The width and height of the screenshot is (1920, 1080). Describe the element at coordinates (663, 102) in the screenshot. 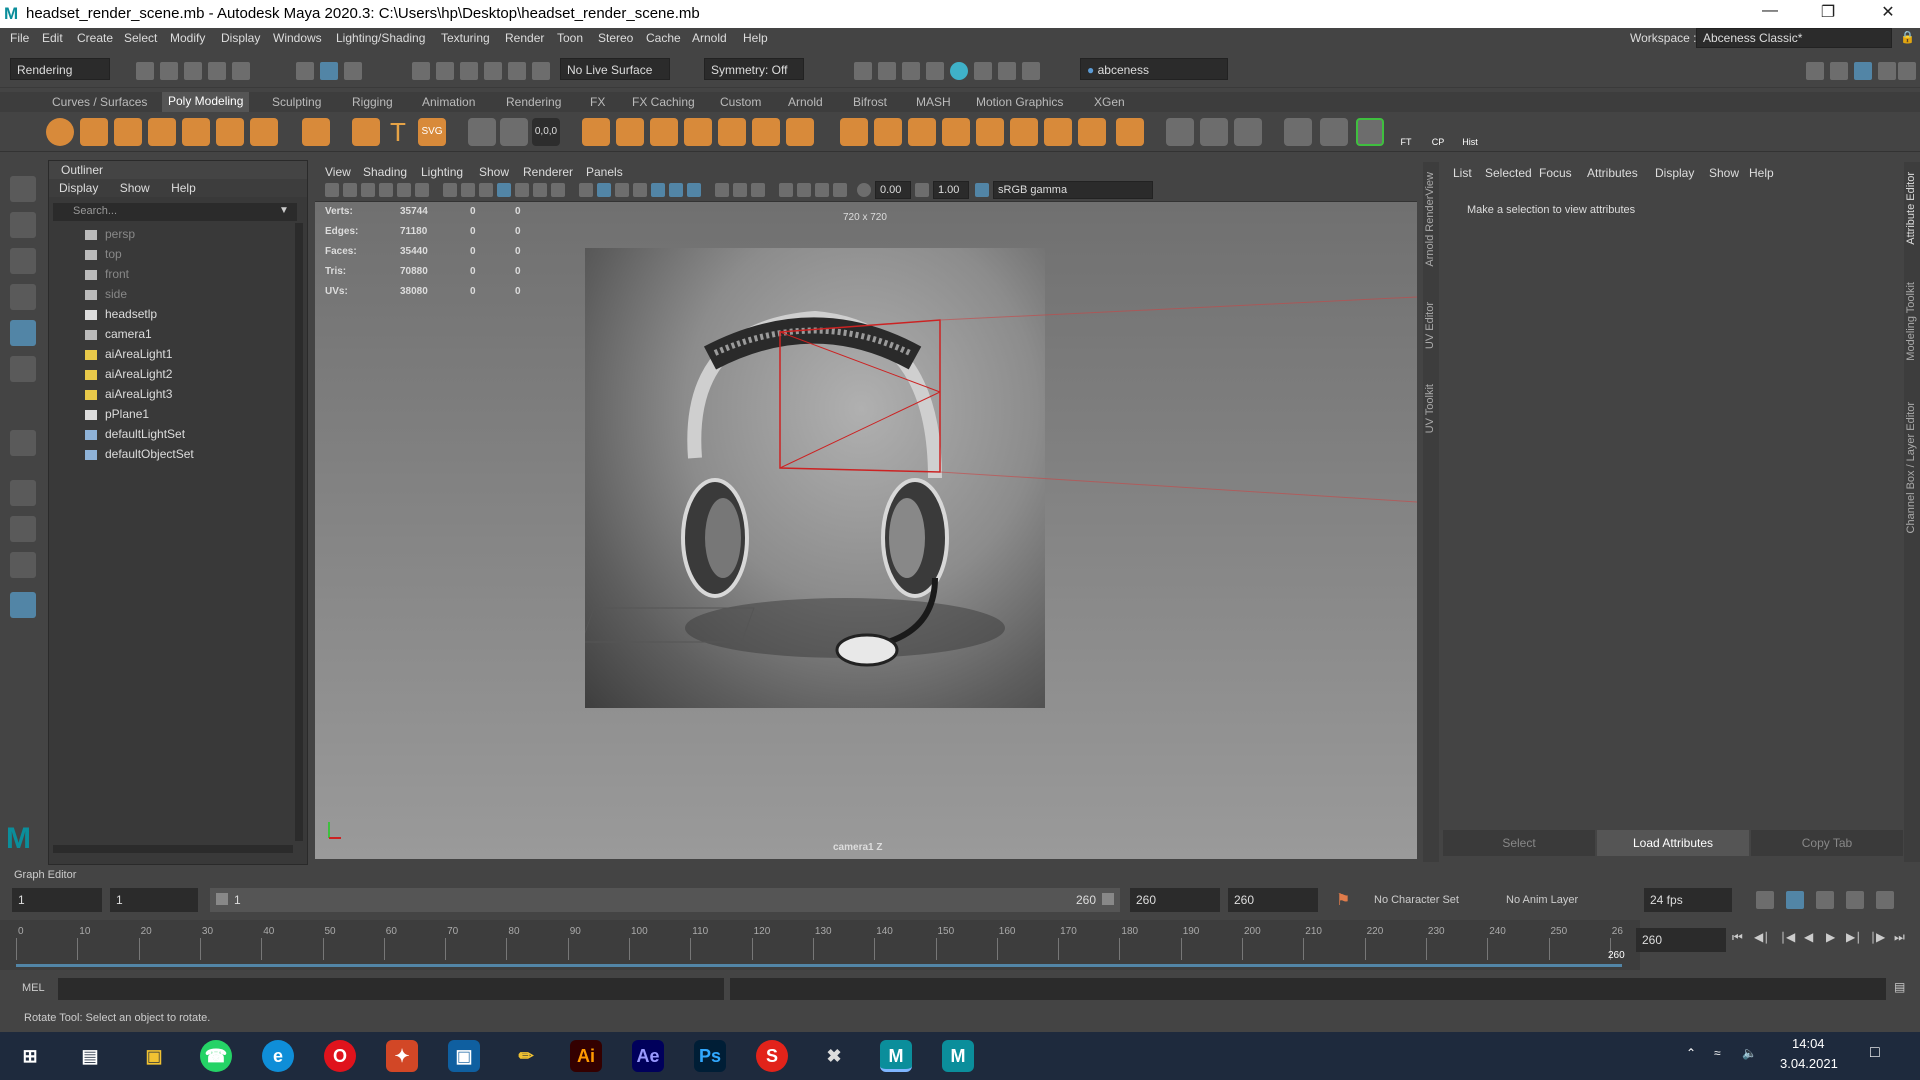

I see `shelf-tab-fx-caching: FX Caching` at that location.